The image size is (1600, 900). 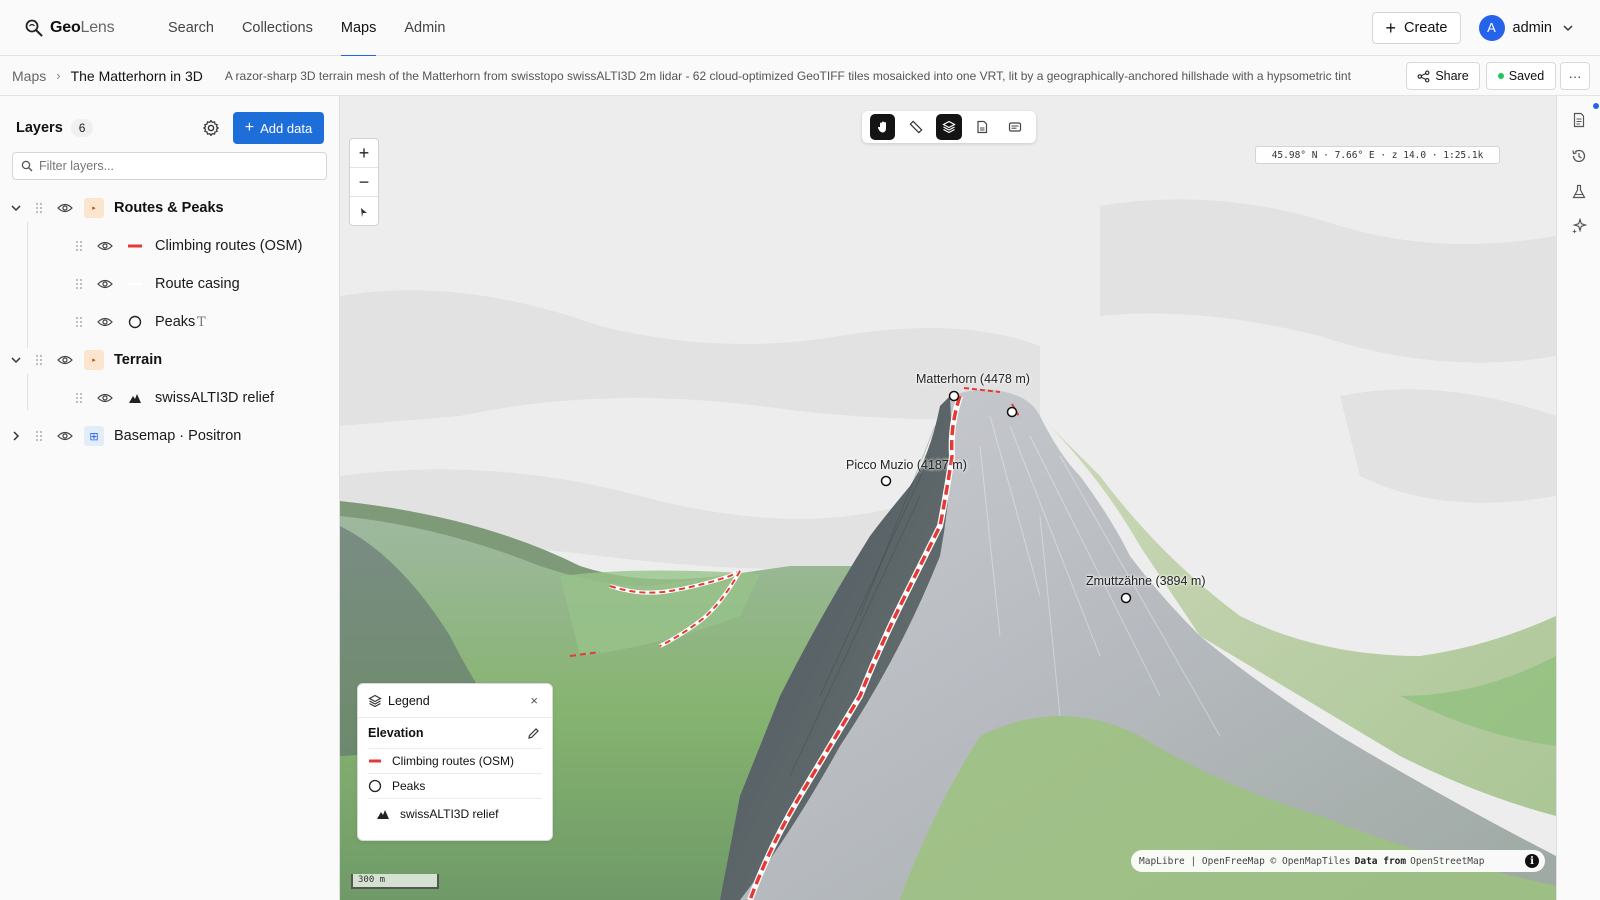 I want to click on nav-search: Search, so click(x=191, y=28).